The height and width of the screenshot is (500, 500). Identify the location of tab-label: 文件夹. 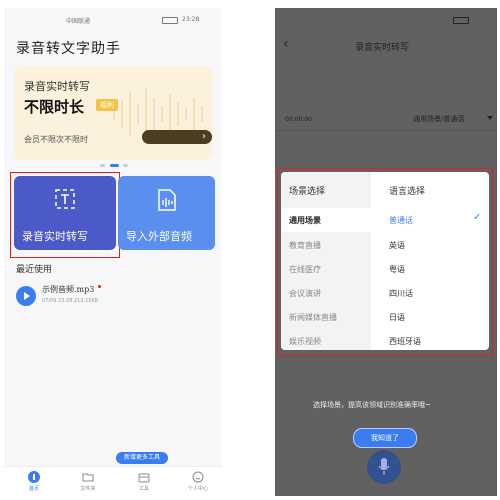
(88, 489).